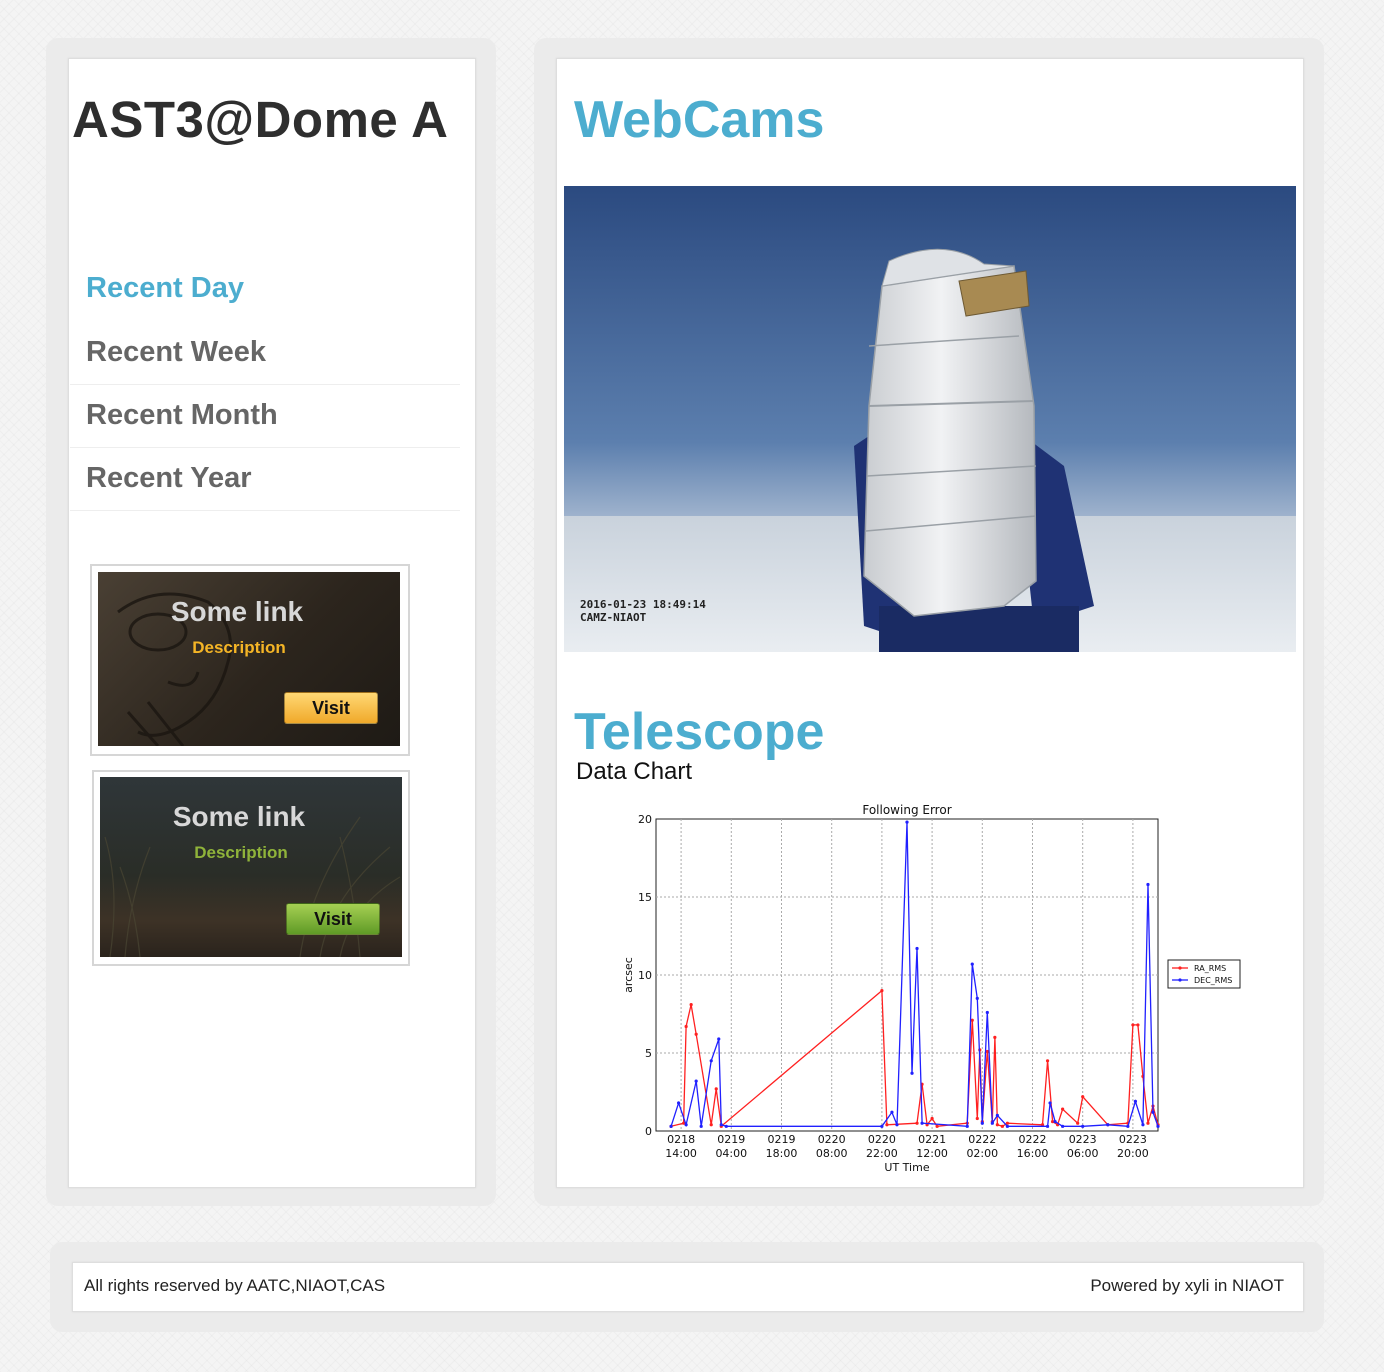  What do you see at coordinates (906, 1167) in the screenshot?
I see `x-axis-label: UT Time` at bounding box center [906, 1167].